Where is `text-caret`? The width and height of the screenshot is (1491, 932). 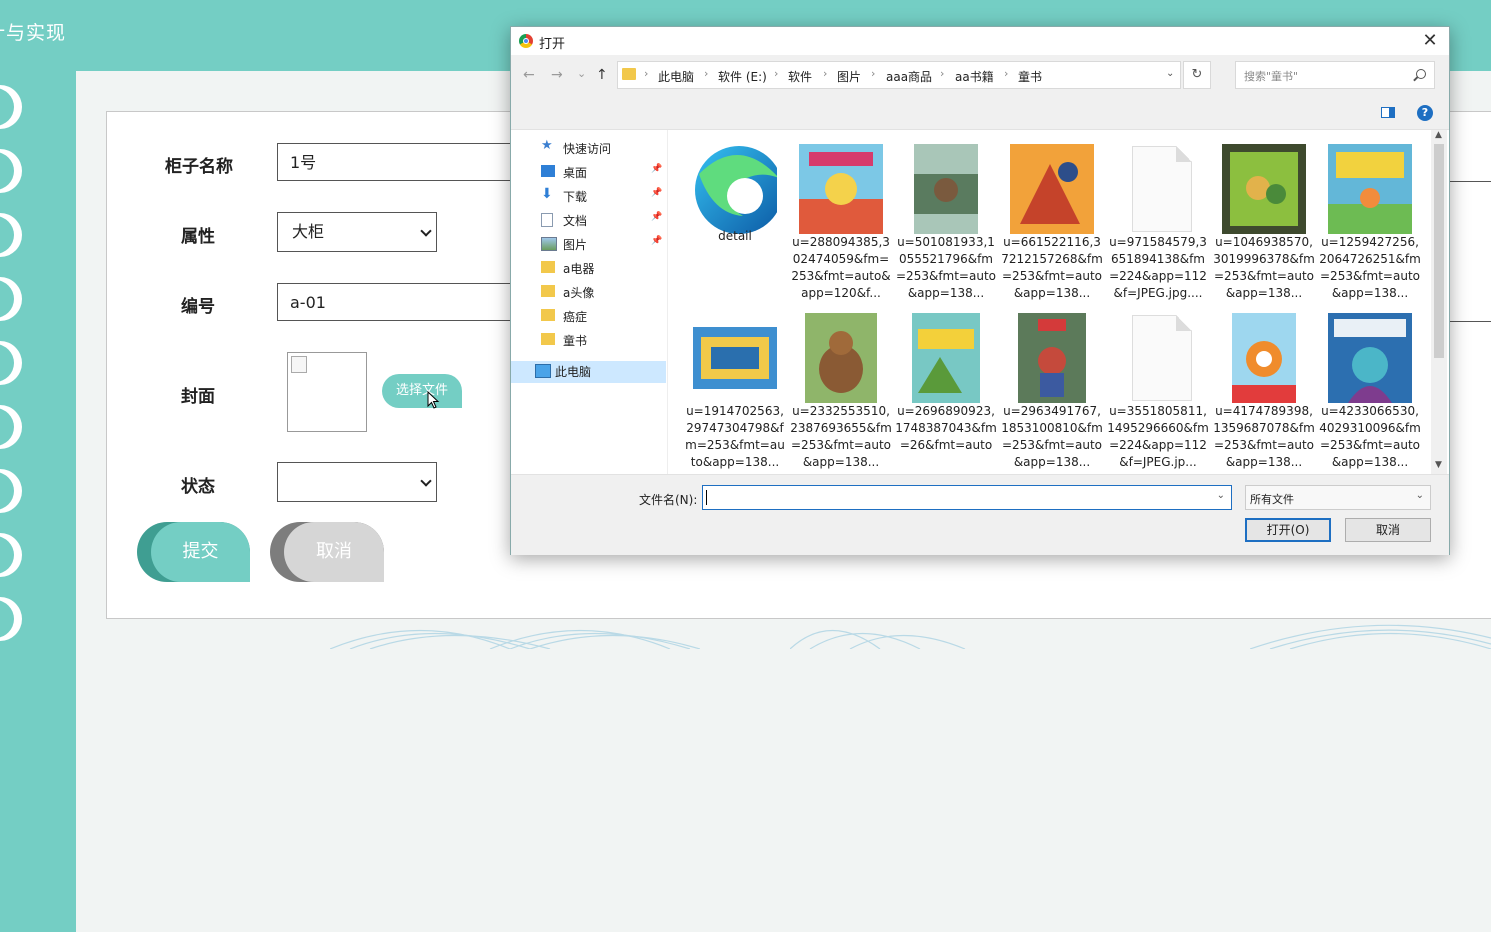 text-caret is located at coordinates (706, 497).